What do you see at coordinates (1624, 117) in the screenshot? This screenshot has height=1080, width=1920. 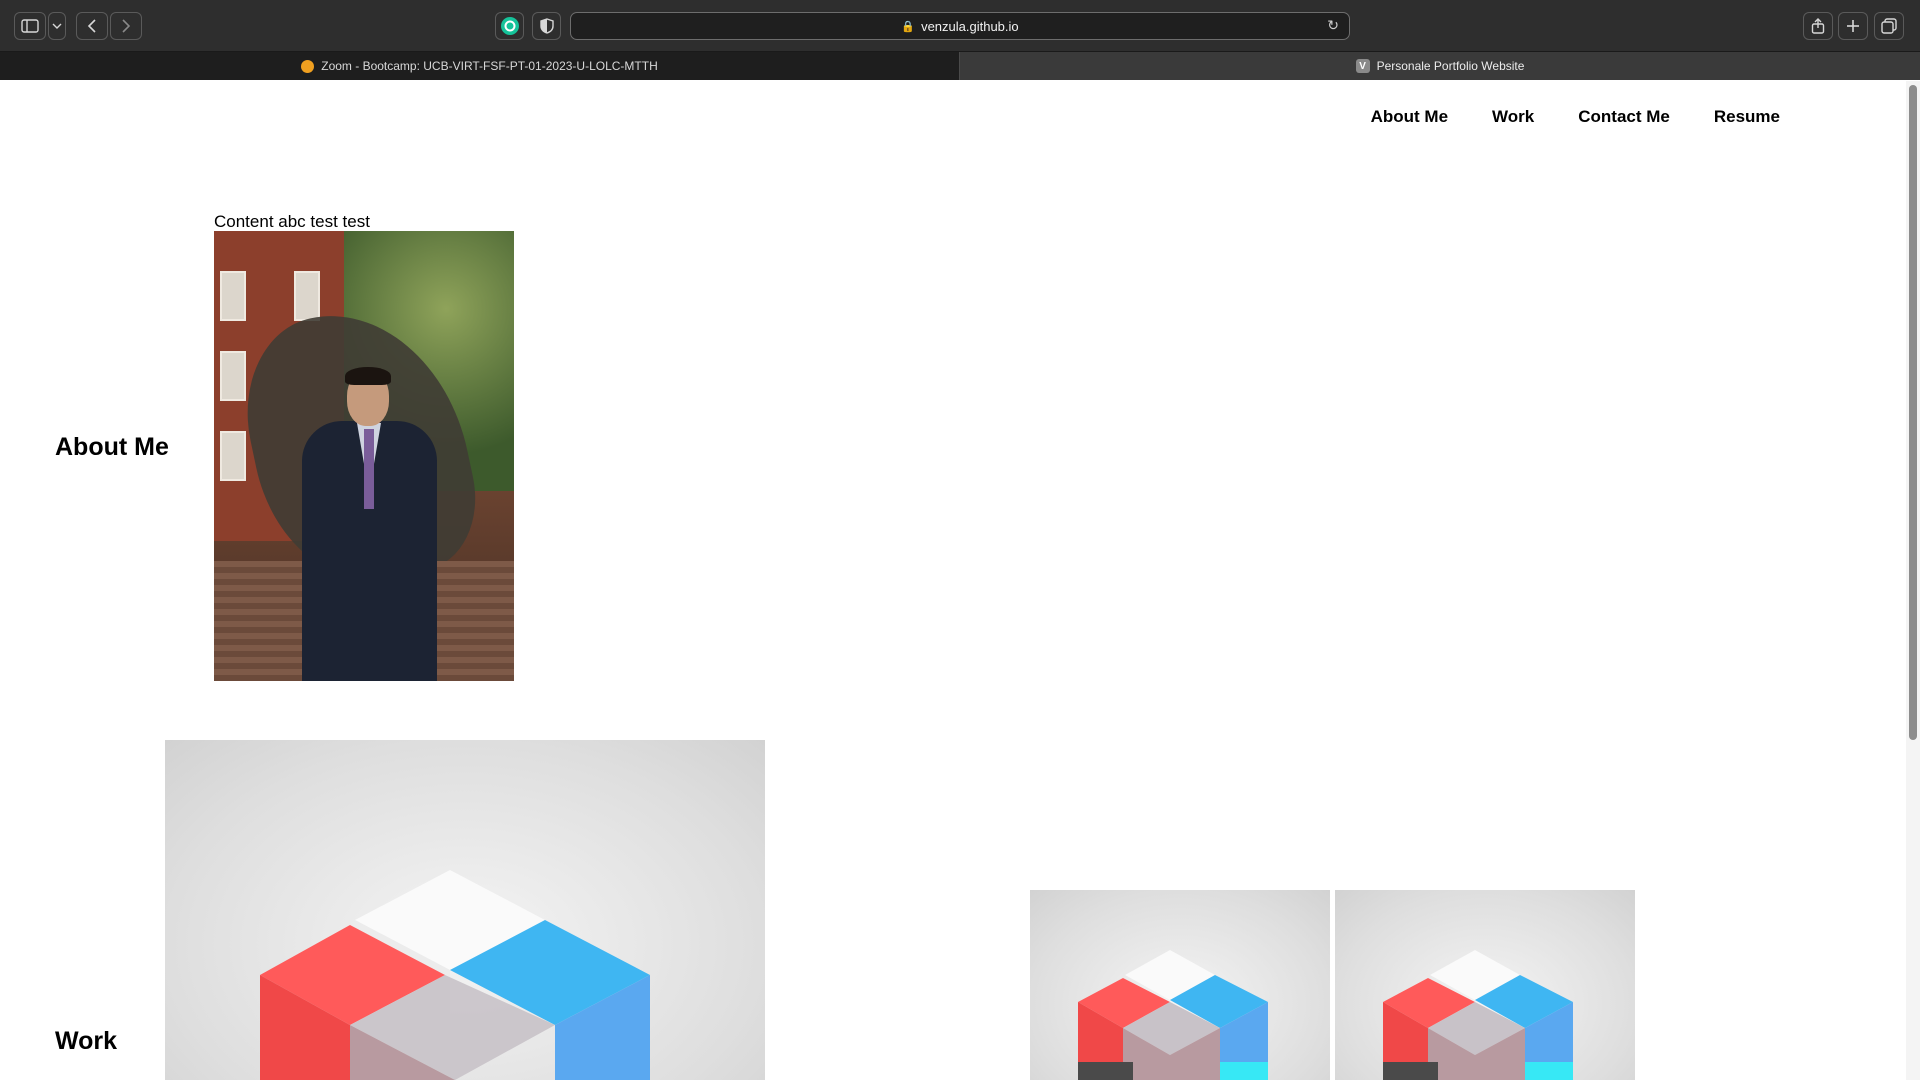 I see `nav-contact-me: Contact Me` at bounding box center [1624, 117].